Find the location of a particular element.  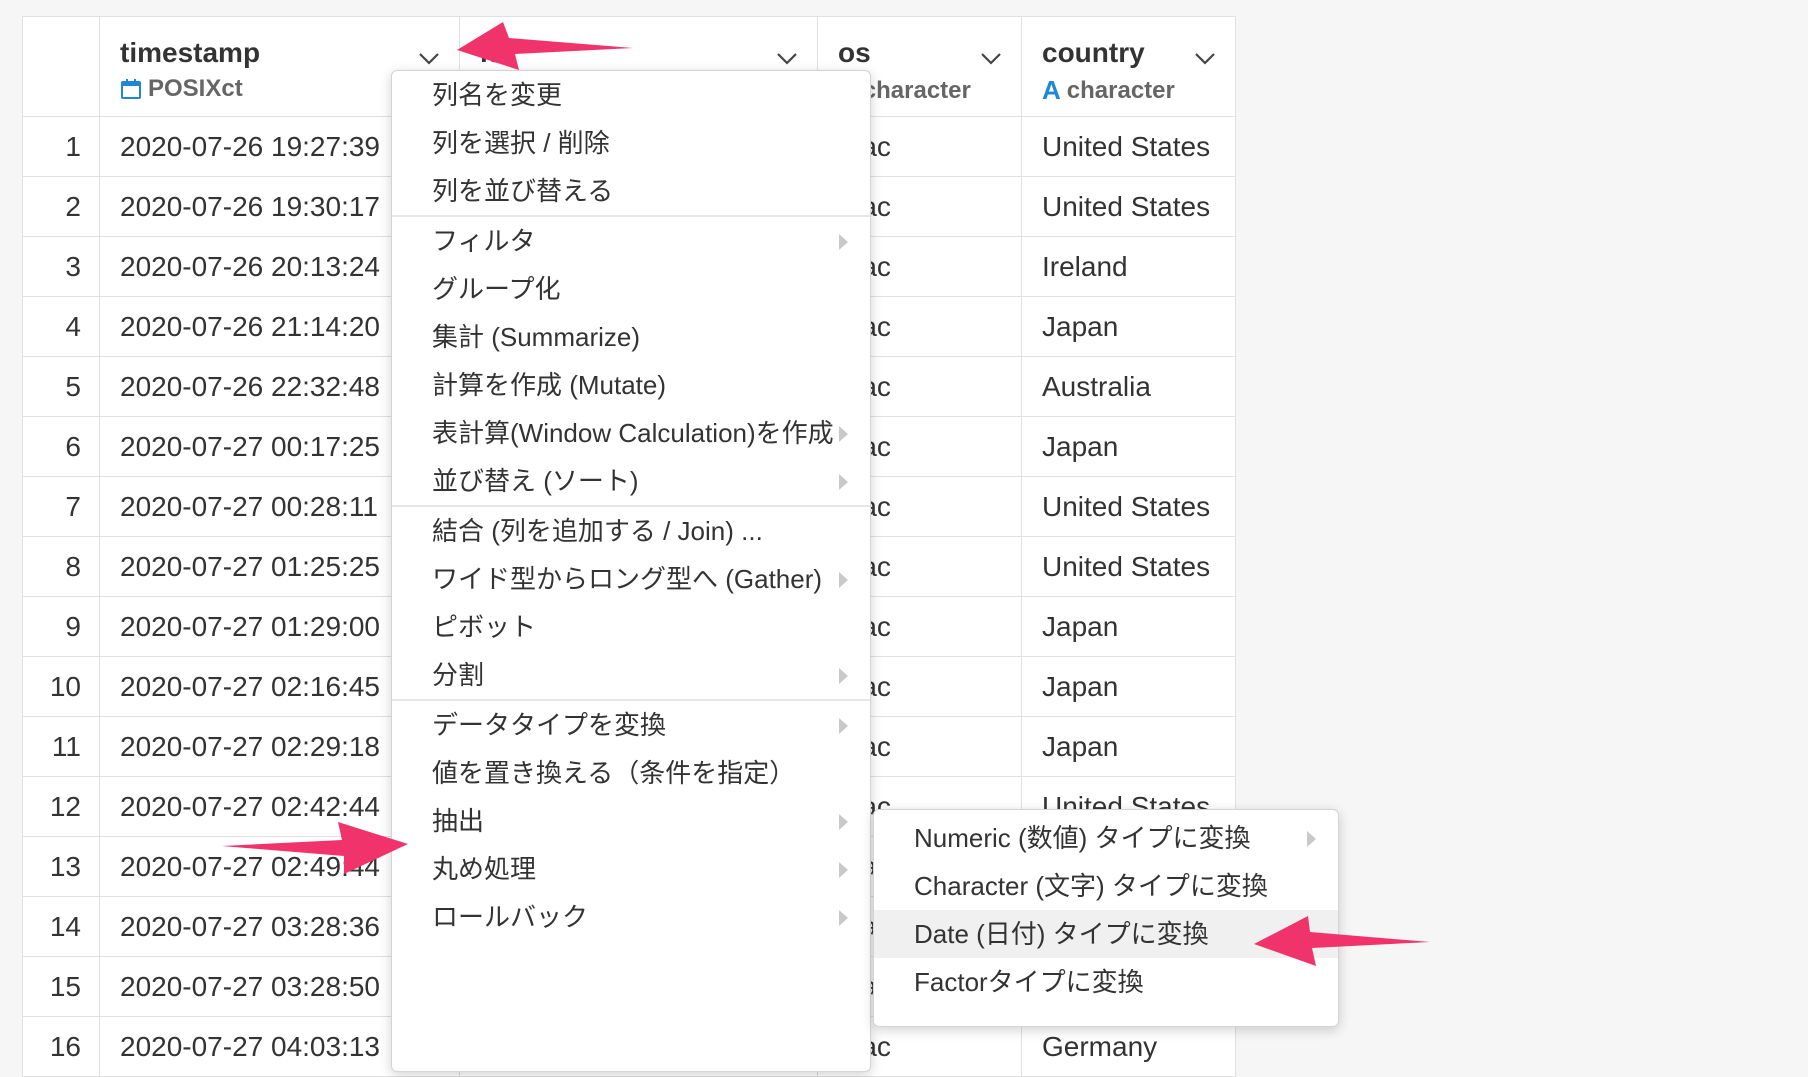

menu-item-label: フィルタ is located at coordinates (484, 241).